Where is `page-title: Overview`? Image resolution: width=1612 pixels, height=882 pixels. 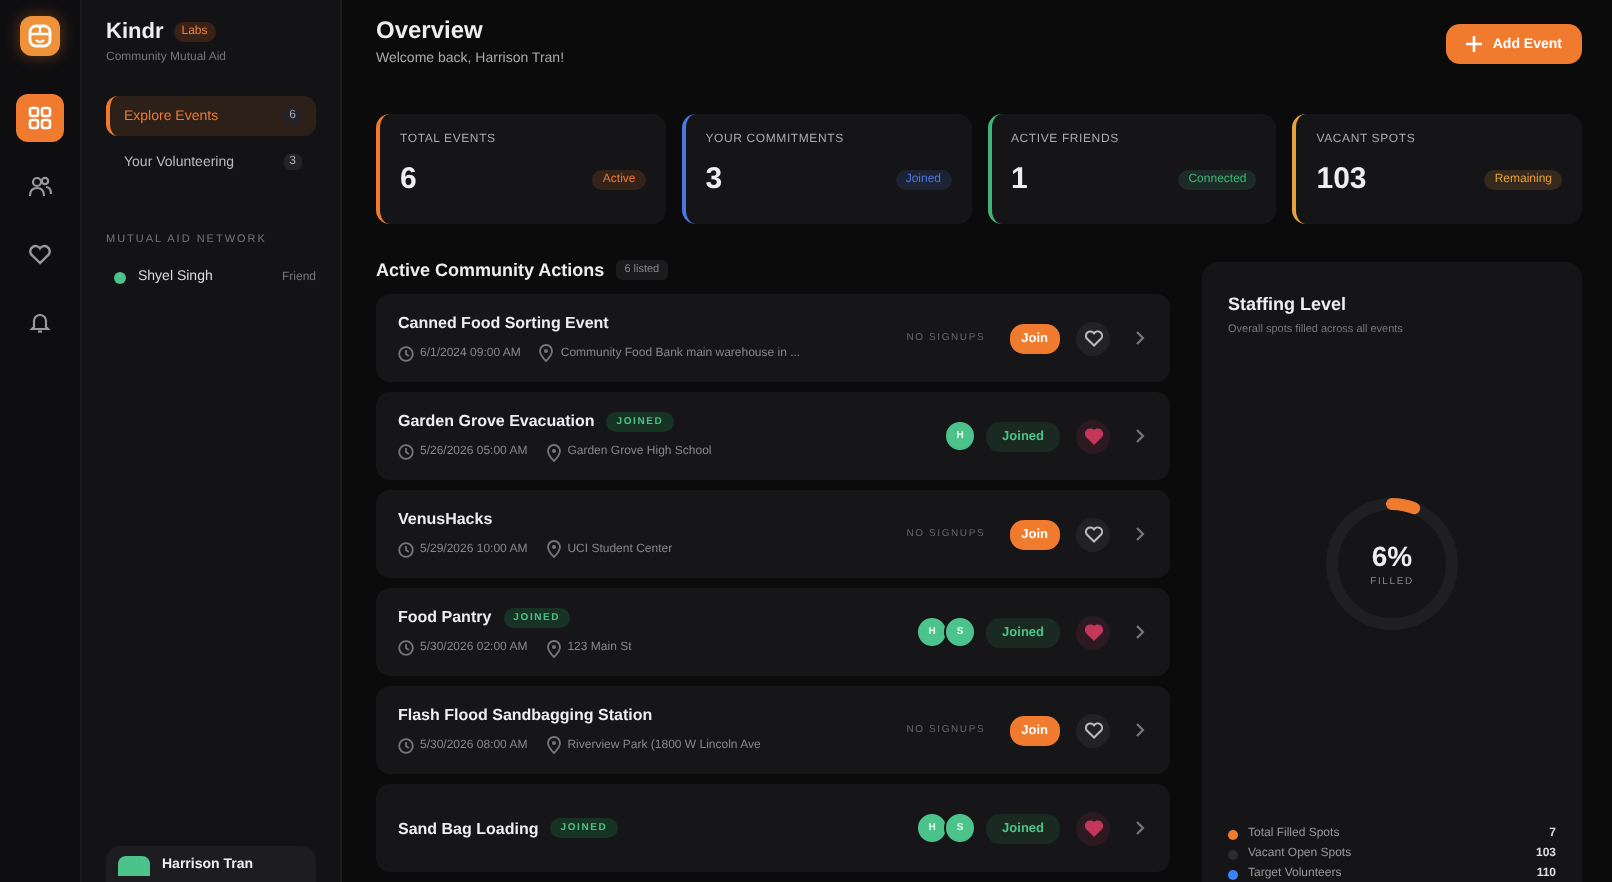 page-title: Overview is located at coordinates (430, 30).